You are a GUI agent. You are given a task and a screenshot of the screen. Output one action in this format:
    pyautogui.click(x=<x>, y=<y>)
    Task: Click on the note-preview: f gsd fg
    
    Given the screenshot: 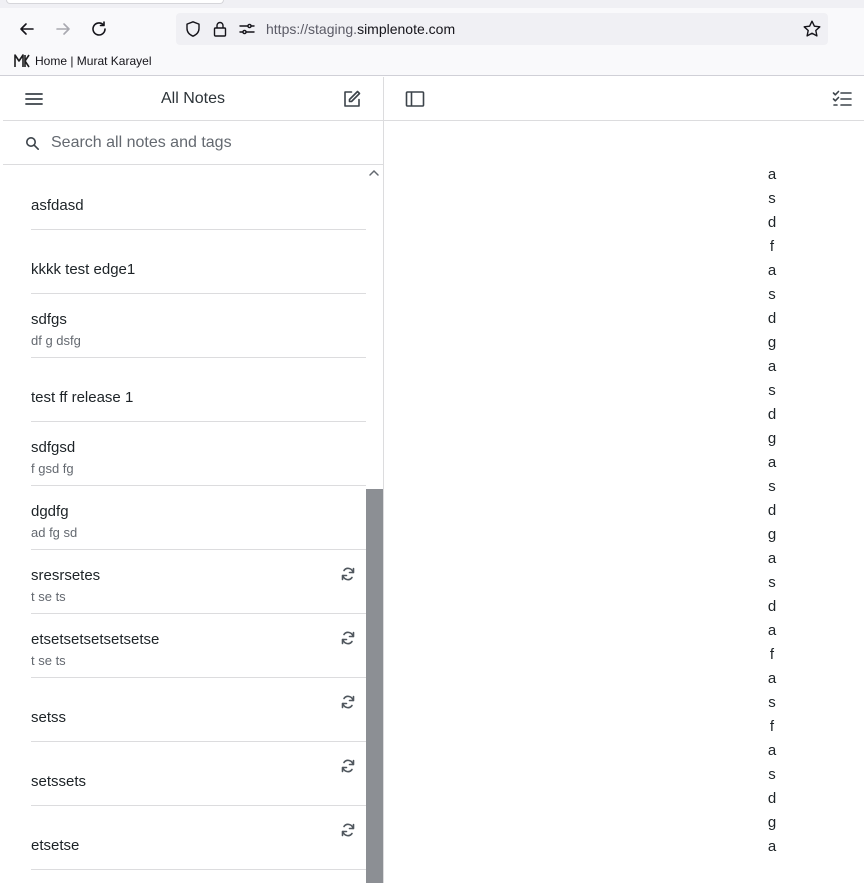 What is the action you would take?
    pyautogui.click(x=52, y=468)
    